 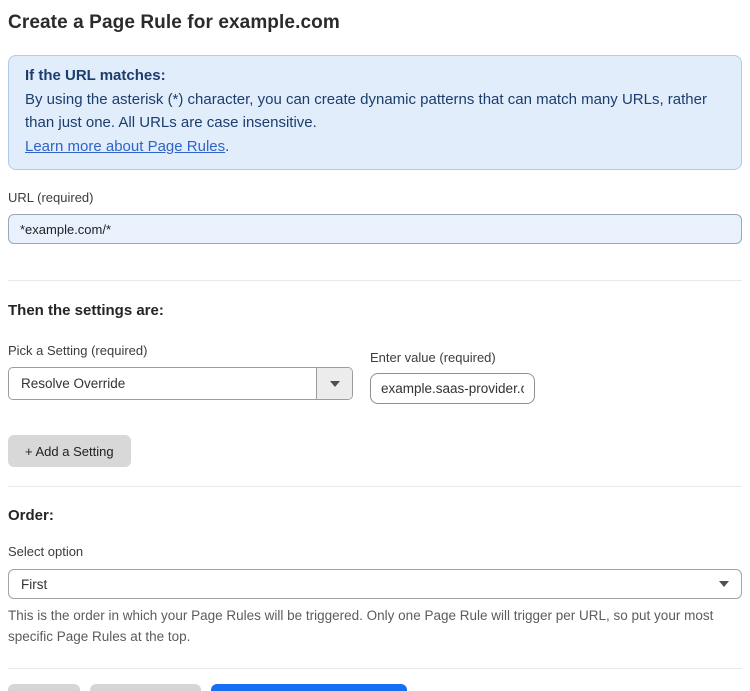 I want to click on enter-value-column: Enter value (required), so click(x=452, y=377).